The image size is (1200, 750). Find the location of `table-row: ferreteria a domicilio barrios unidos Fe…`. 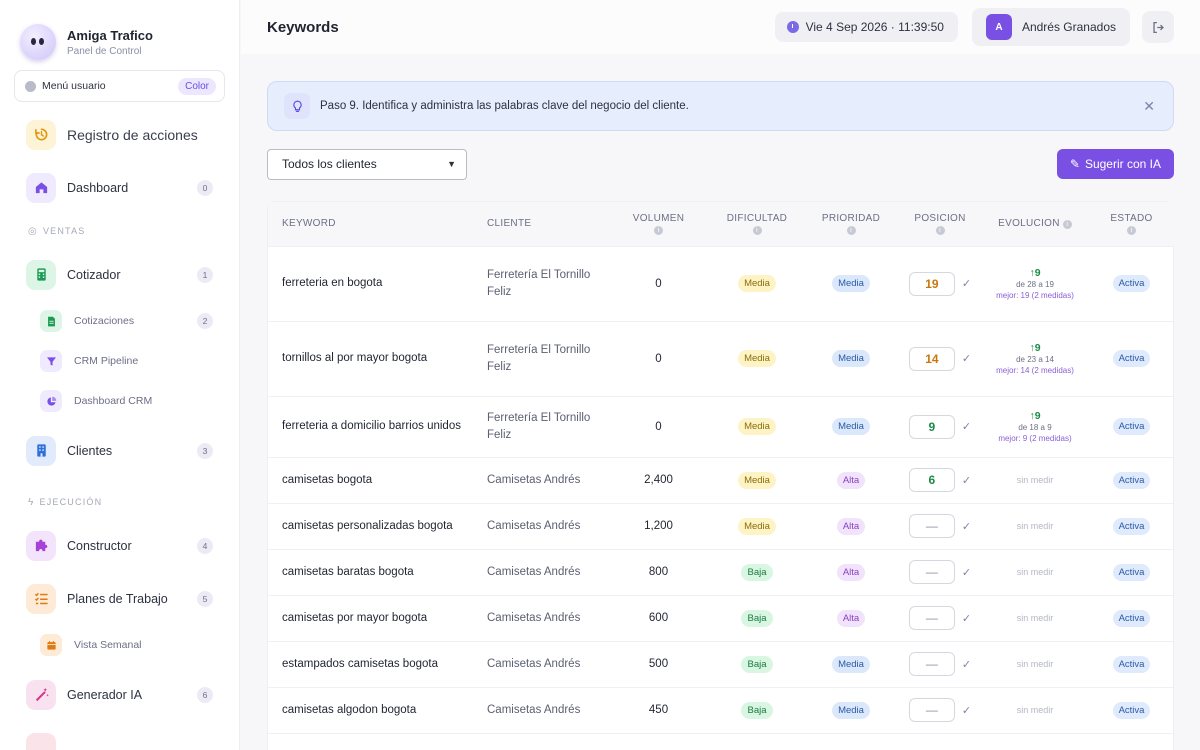

table-row: ferreteria a domicilio barrios unidos Fe… is located at coordinates (721, 426).